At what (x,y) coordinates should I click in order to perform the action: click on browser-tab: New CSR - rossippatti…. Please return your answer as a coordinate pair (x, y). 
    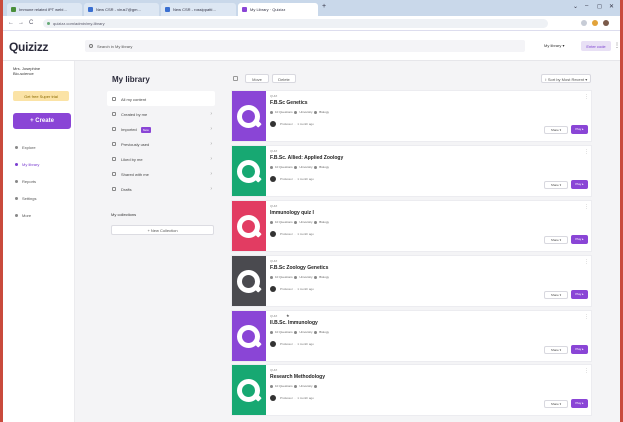
    Looking at the image, I should click on (198, 9).